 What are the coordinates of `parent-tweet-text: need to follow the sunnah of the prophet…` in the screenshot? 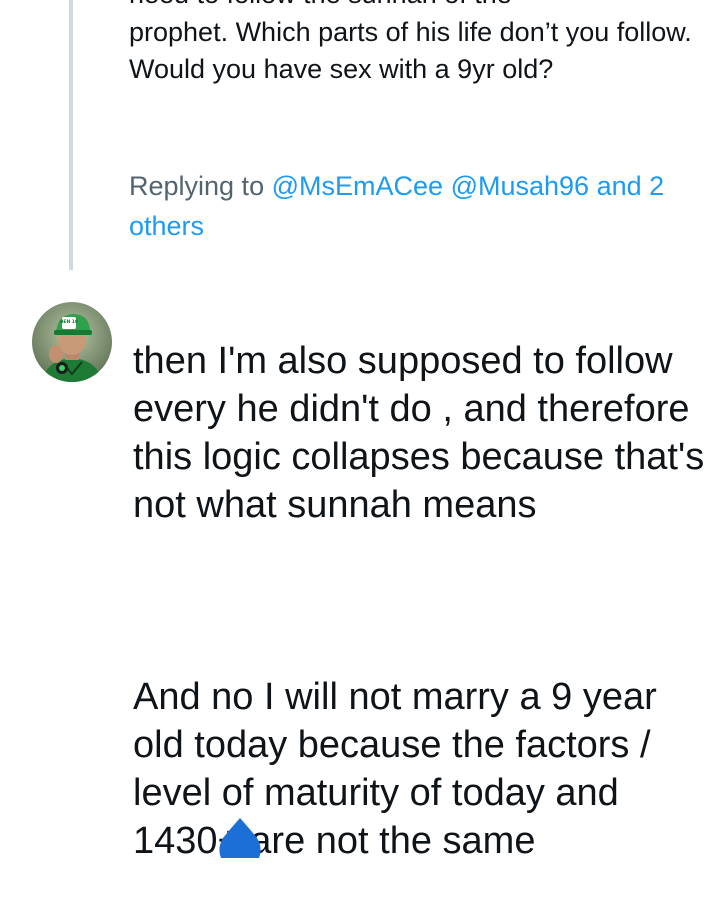 It's located at (414, 44).